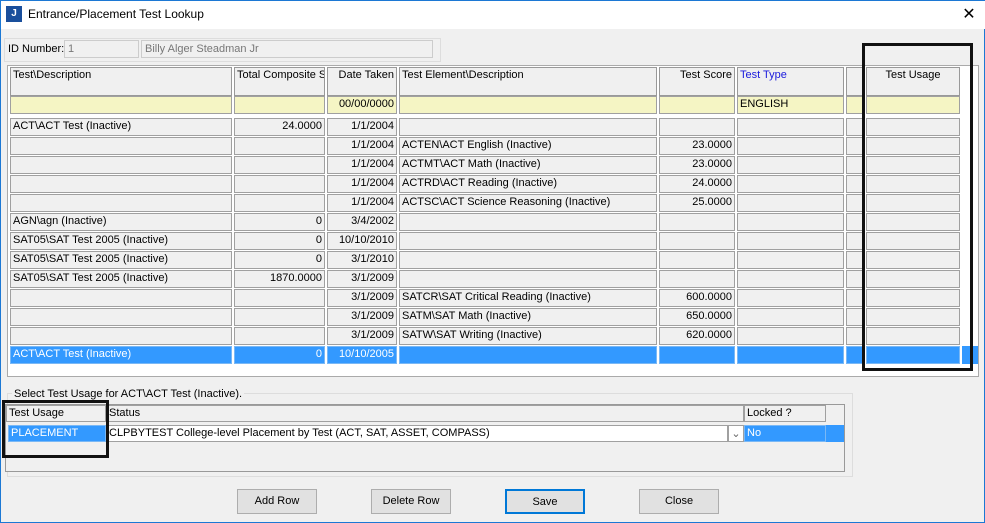 This screenshot has height=523, width=985. What do you see at coordinates (279, 279) in the screenshot?
I see `cell-total-composite-score: 1870.0000` at bounding box center [279, 279].